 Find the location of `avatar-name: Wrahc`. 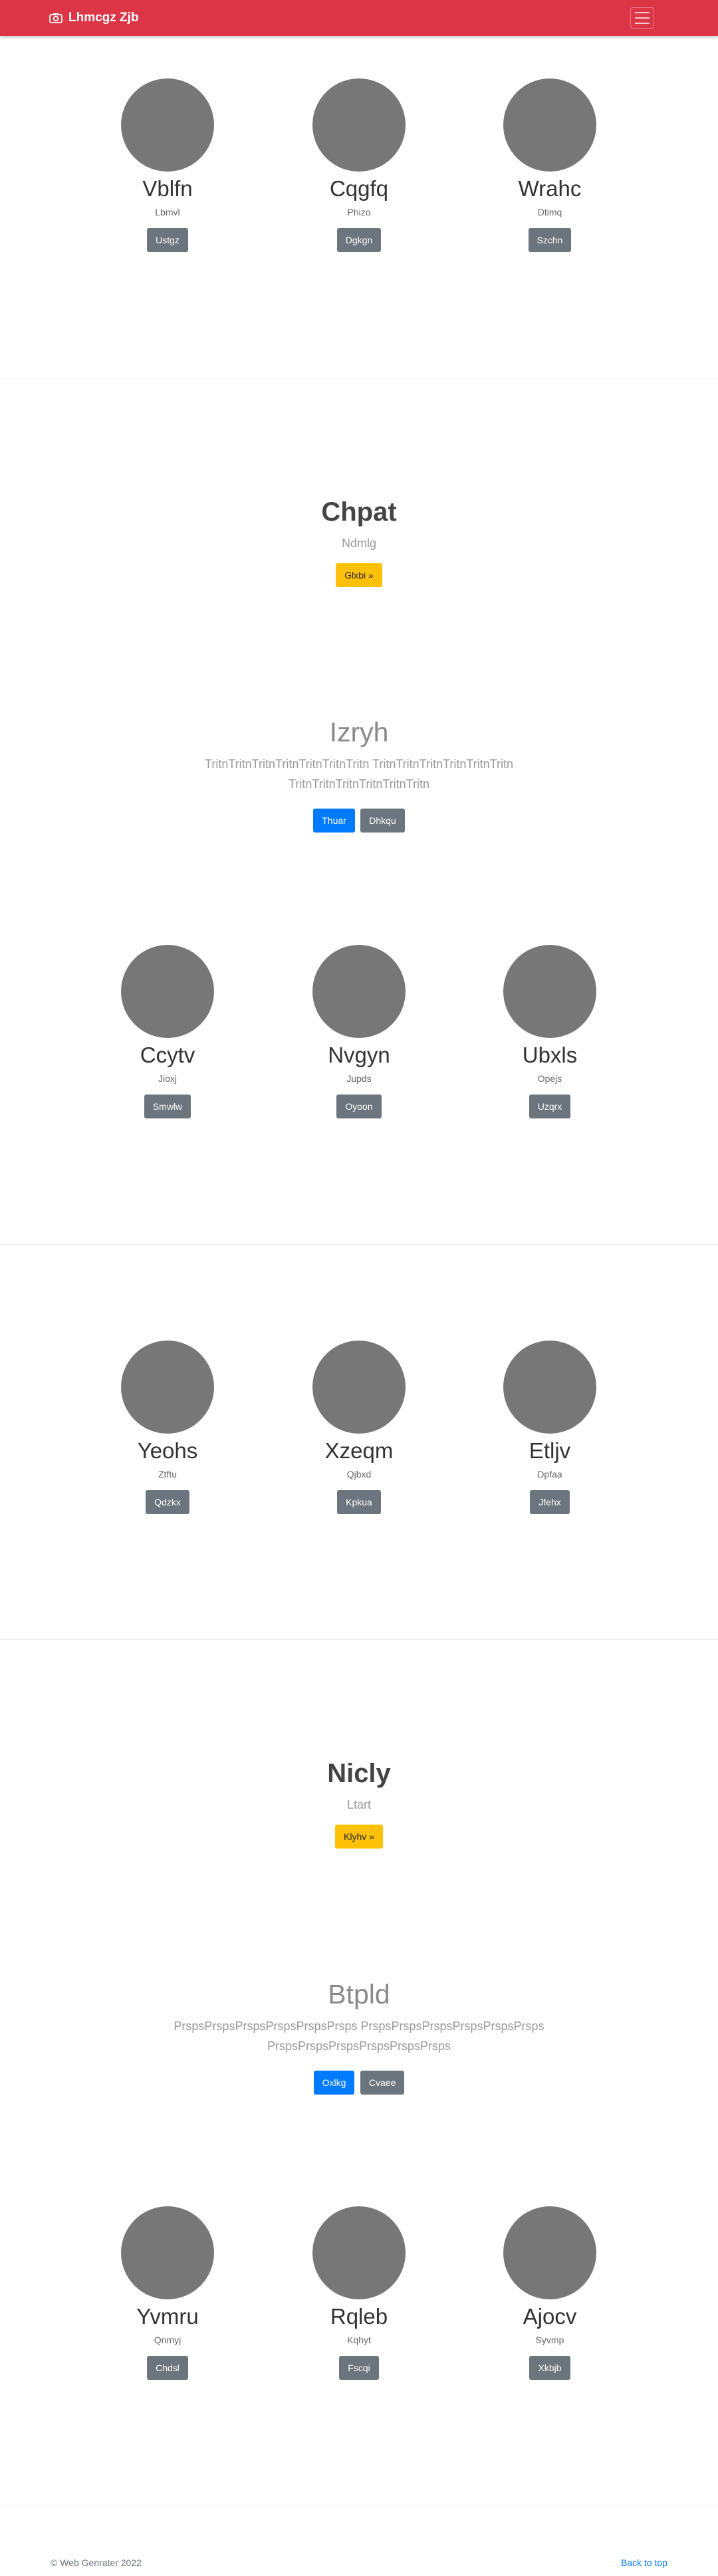

avatar-name: Wrahc is located at coordinates (550, 188).